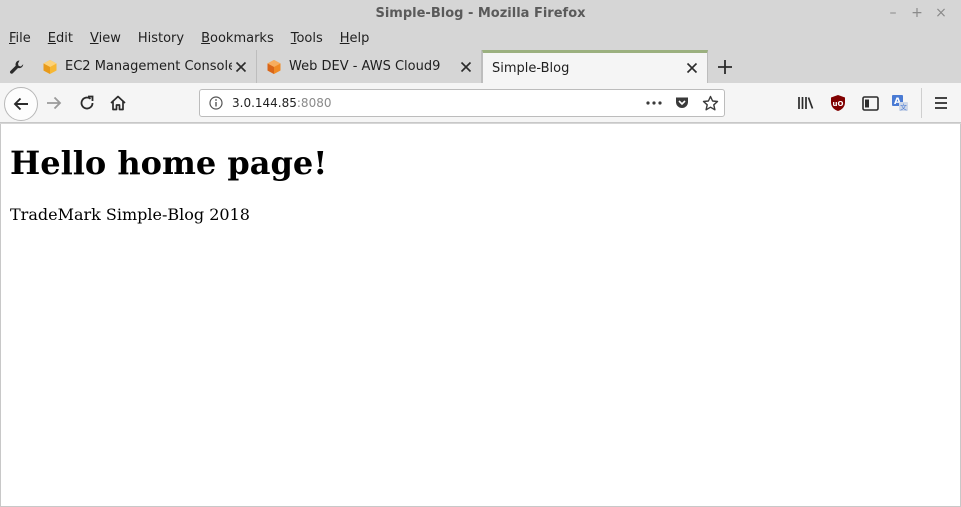 This screenshot has height=507, width=961. Describe the element at coordinates (307, 38) in the screenshot. I see `menu-tools: Tools` at that location.